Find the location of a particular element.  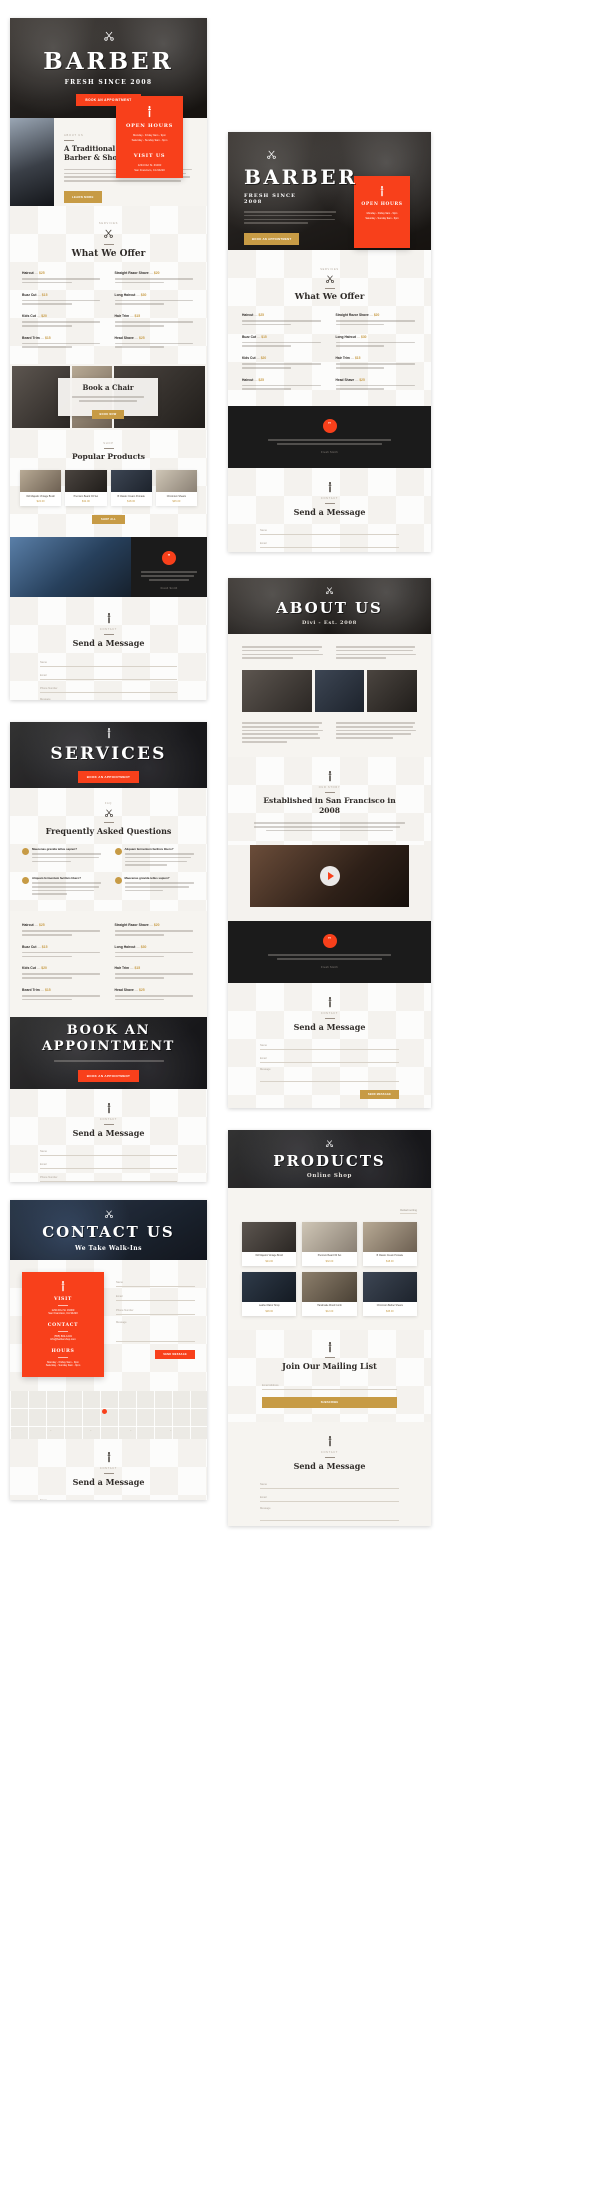

product-card: Leather Razor Strop $28.00 is located at coordinates (269, 1293).